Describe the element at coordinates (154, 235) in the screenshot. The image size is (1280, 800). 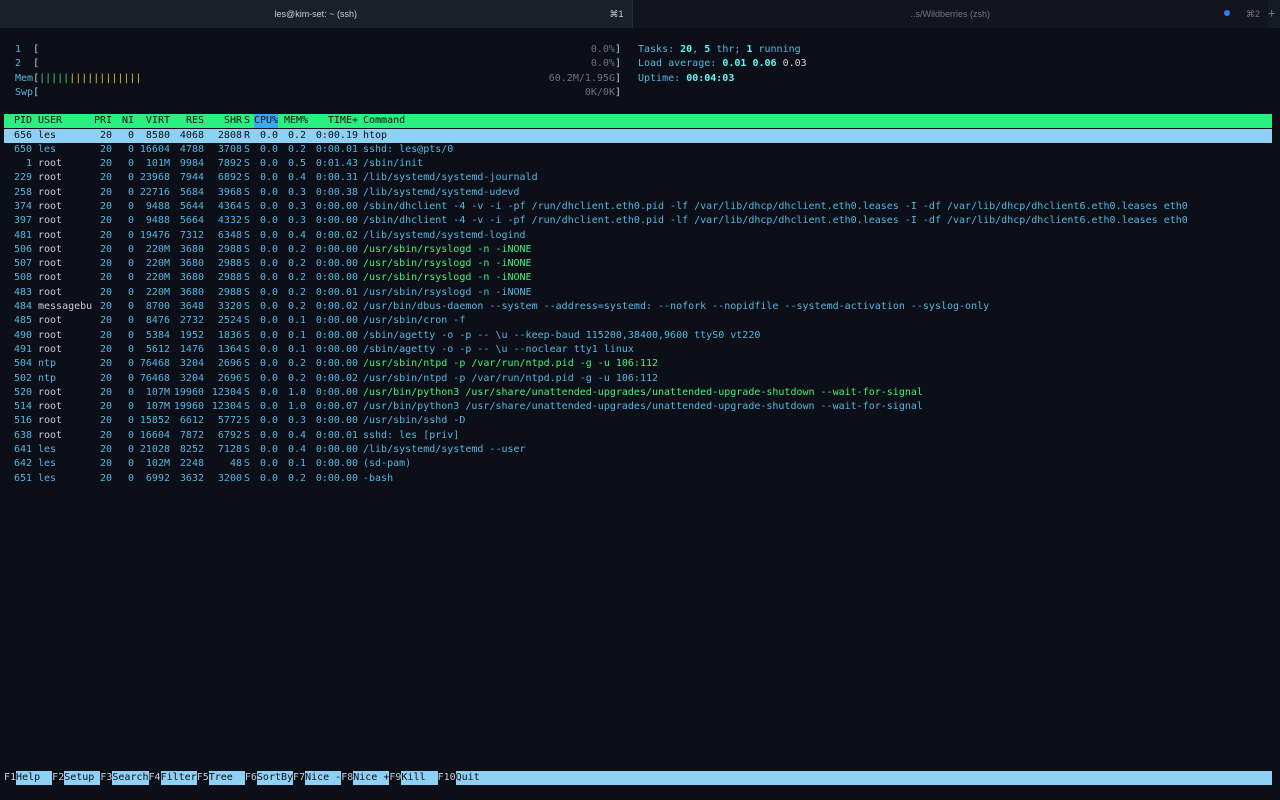
I see `virt-cell: 19476` at that location.